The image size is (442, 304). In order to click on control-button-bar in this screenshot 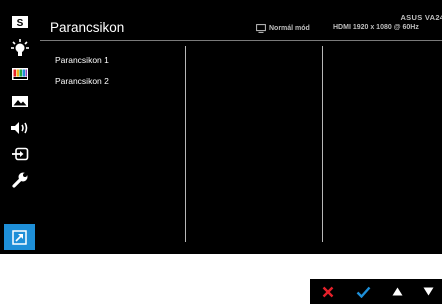, I will do `click(376, 291)`.